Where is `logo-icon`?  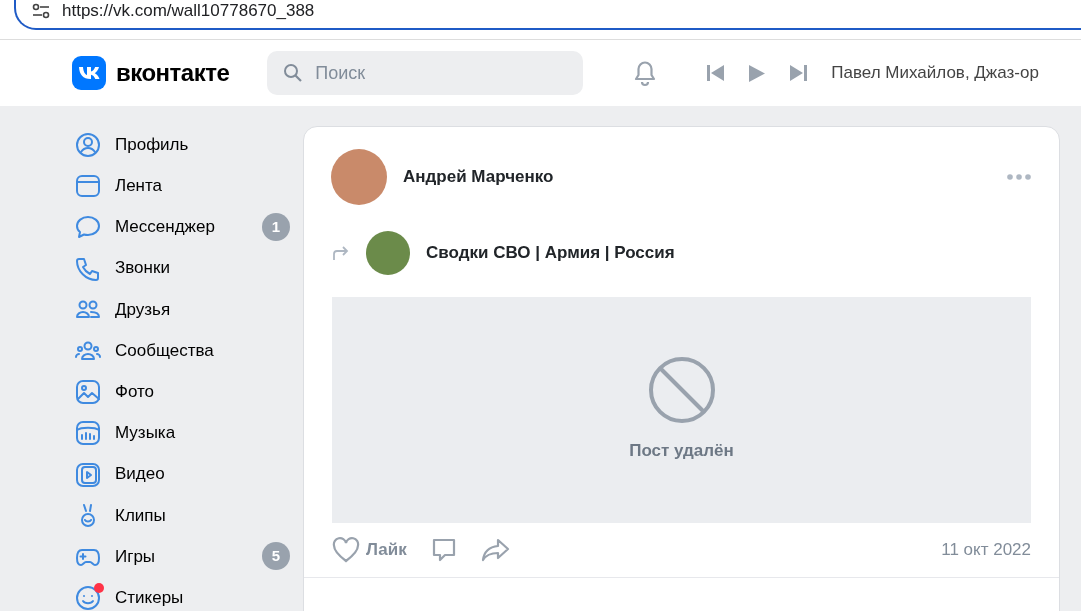
logo-icon is located at coordinates (89, 73).